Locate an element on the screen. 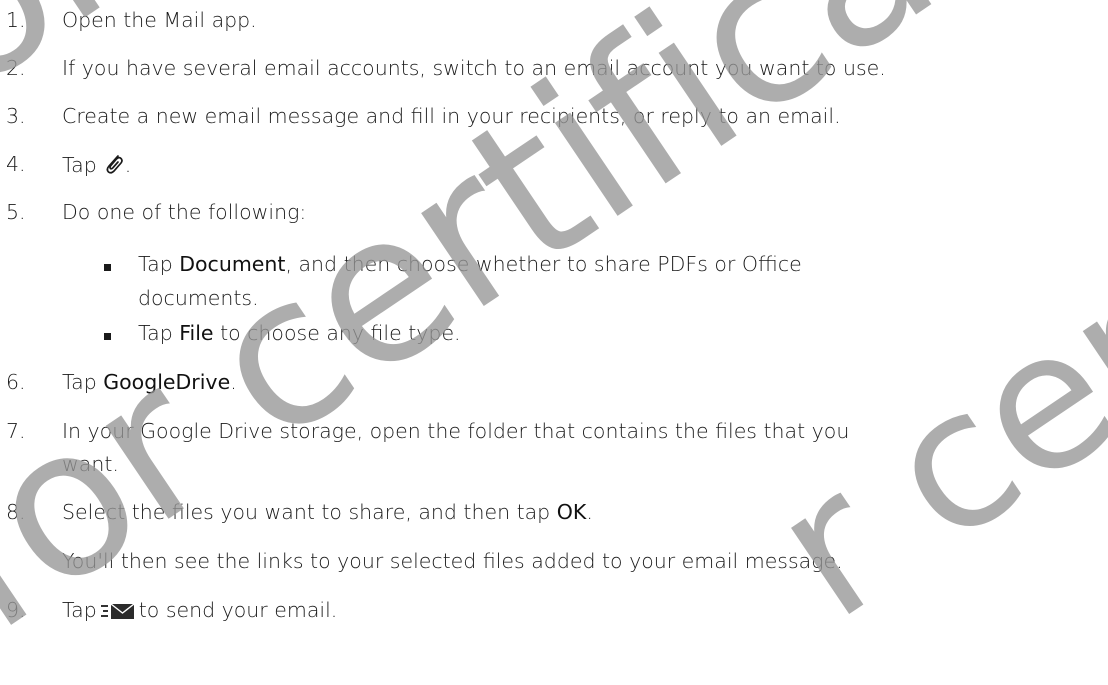  step-number: 3. is located at coordinates (16, 116).